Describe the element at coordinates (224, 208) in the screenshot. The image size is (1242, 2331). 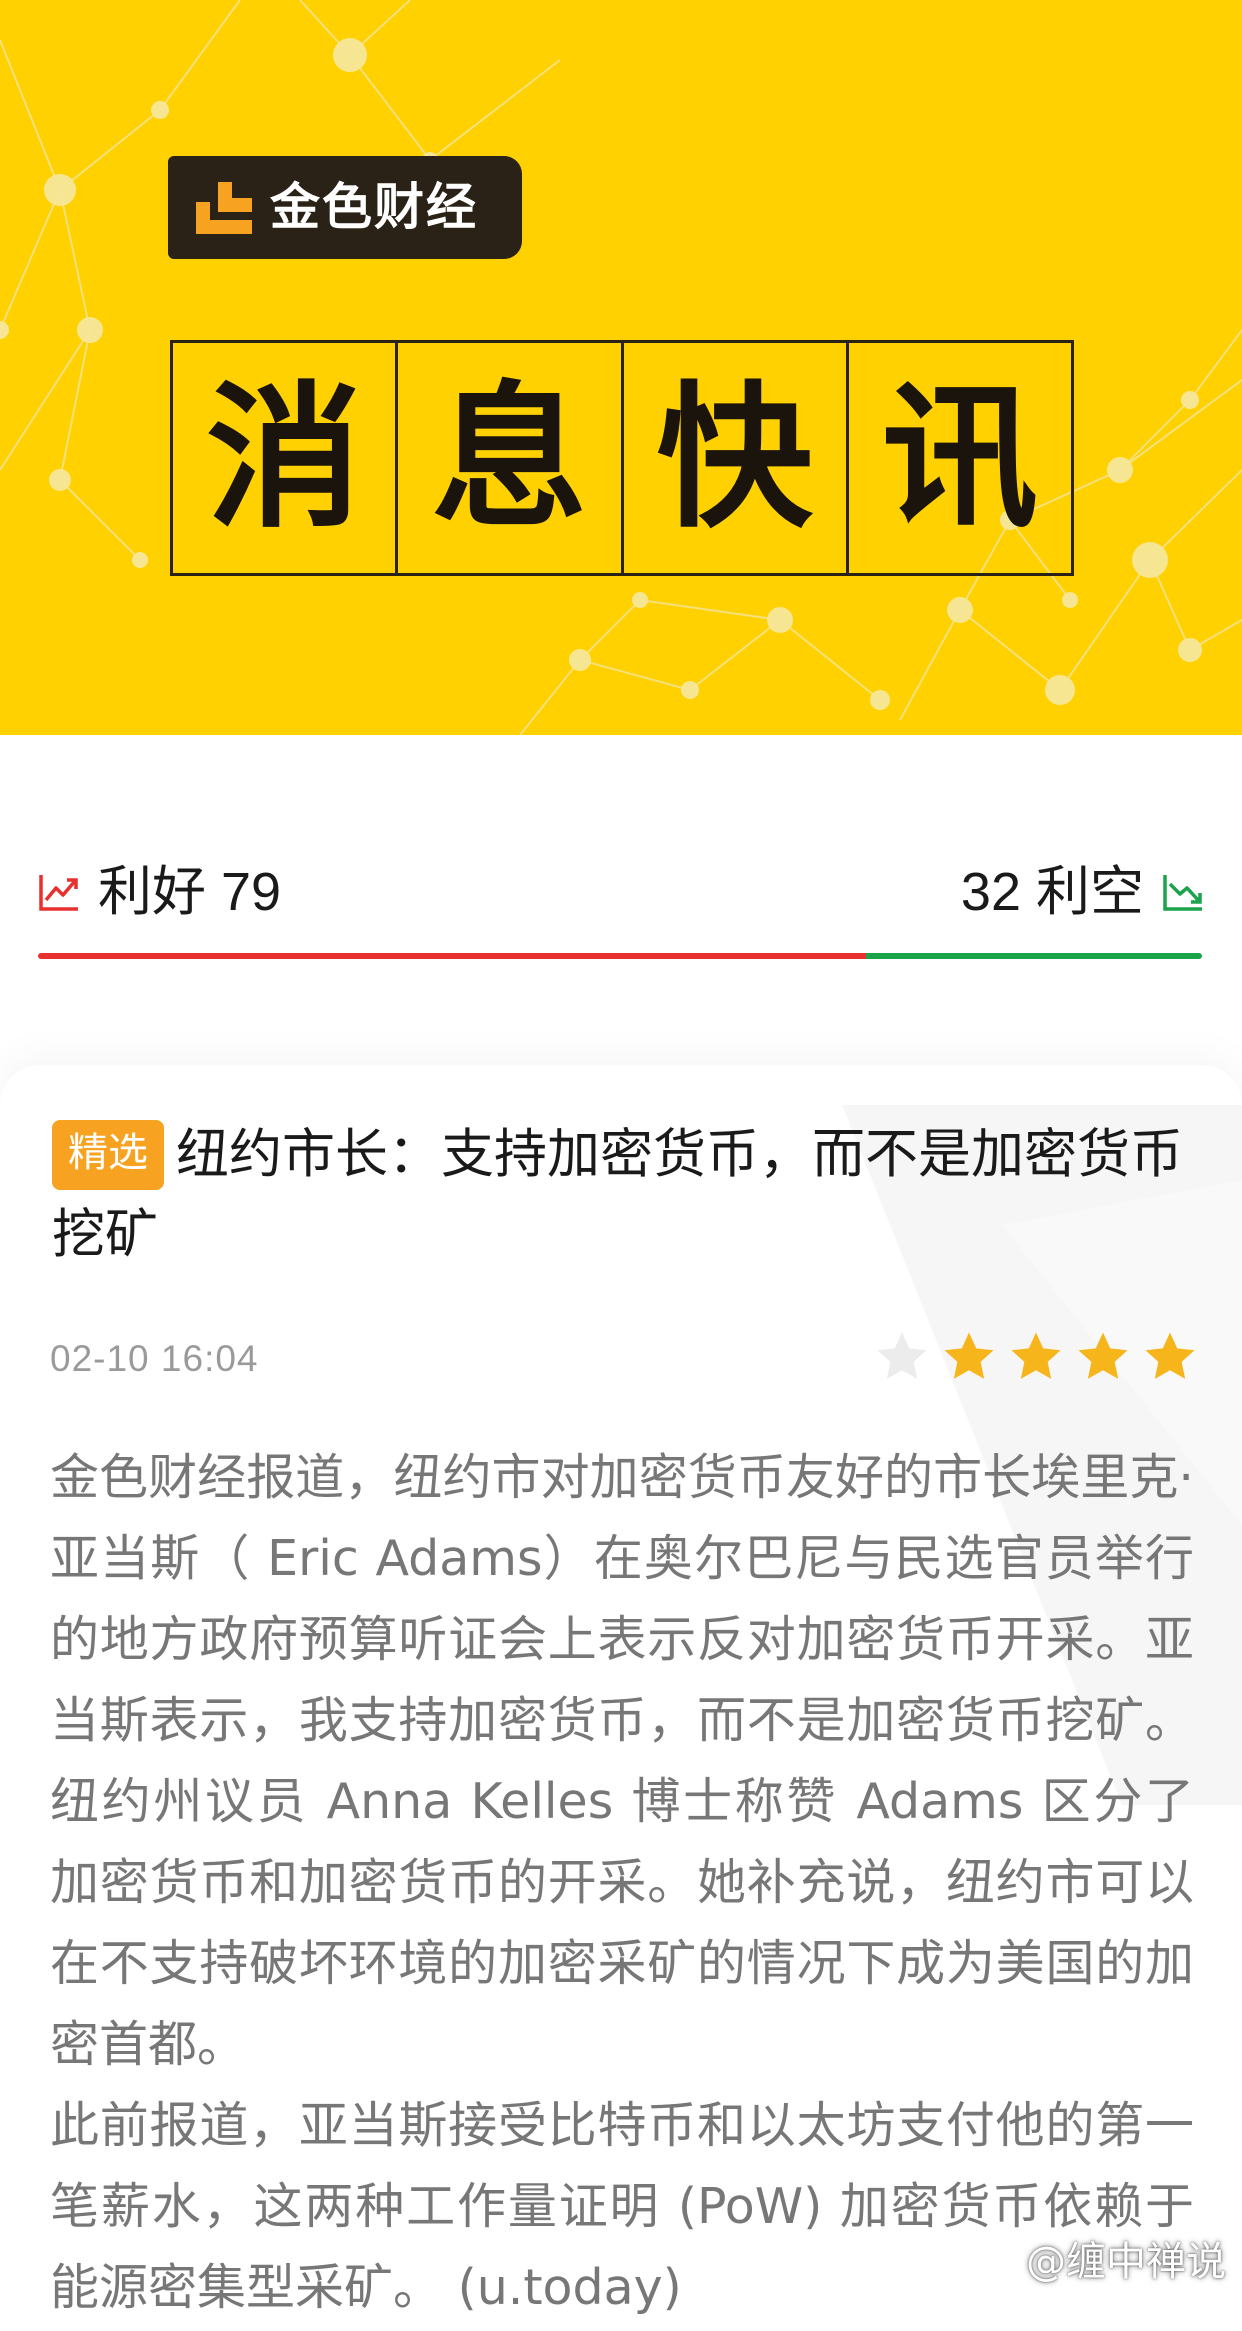
I see `logo-mark-icon` at that location.